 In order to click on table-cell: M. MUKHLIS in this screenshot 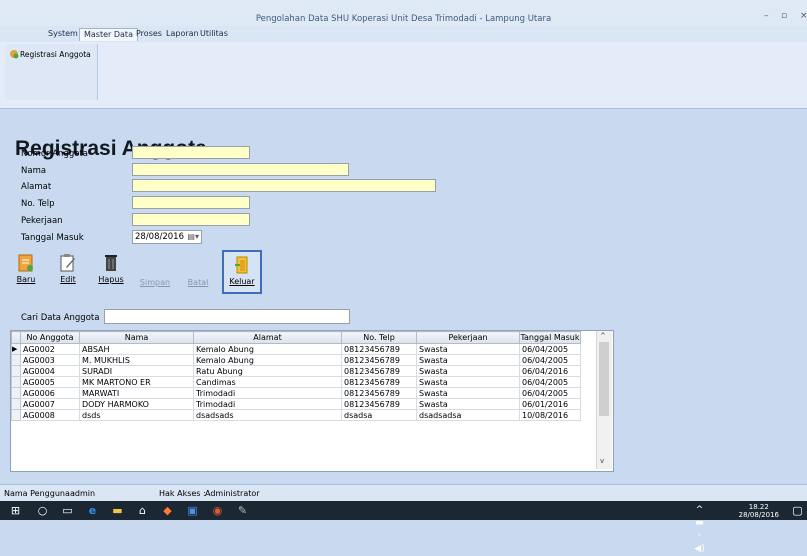, I will do `click(136, 360)`.